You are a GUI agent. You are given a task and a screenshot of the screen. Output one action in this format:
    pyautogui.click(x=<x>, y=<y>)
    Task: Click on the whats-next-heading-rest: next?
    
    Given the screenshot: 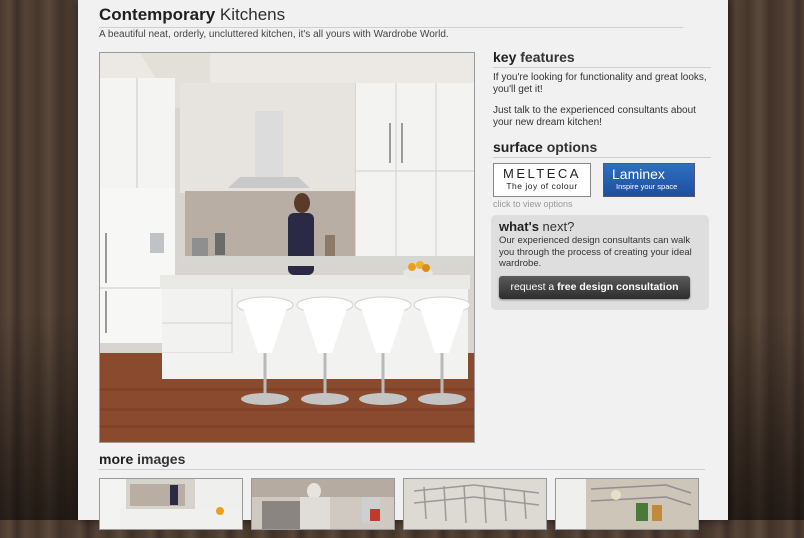 What is the action you would take?
    pyautogui.click(x=556, y=226)
    